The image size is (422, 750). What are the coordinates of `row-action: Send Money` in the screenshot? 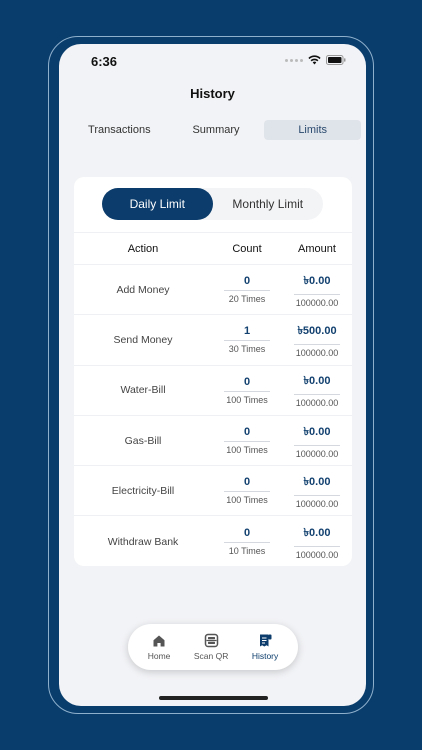 It's located at (143, 339).